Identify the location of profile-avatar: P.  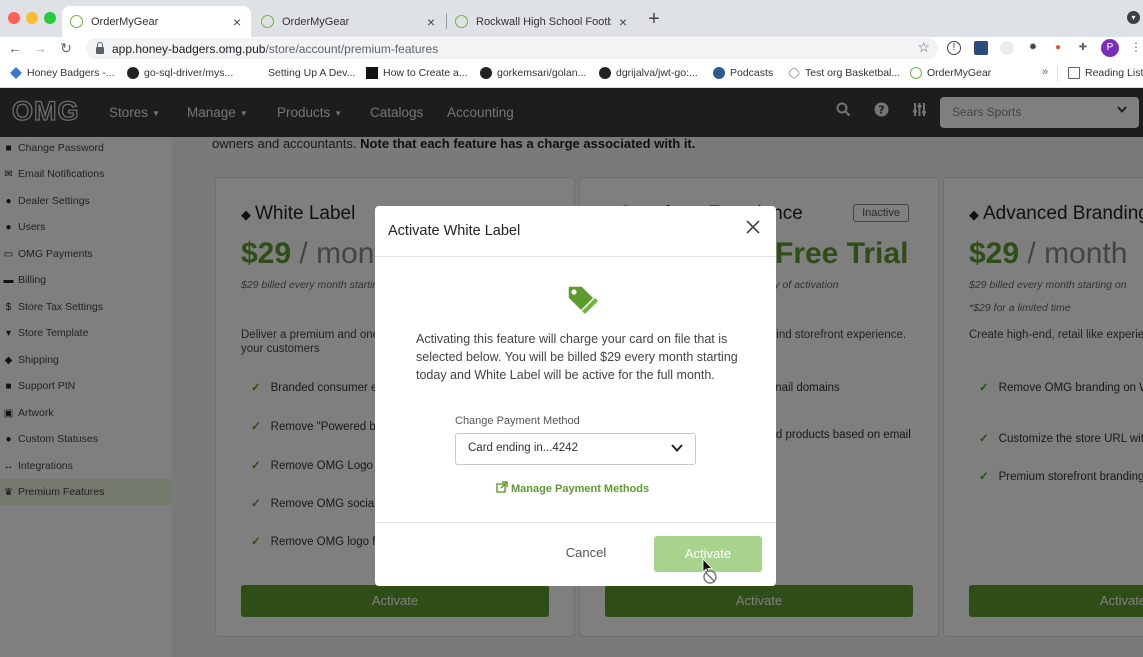
(1110, 48).